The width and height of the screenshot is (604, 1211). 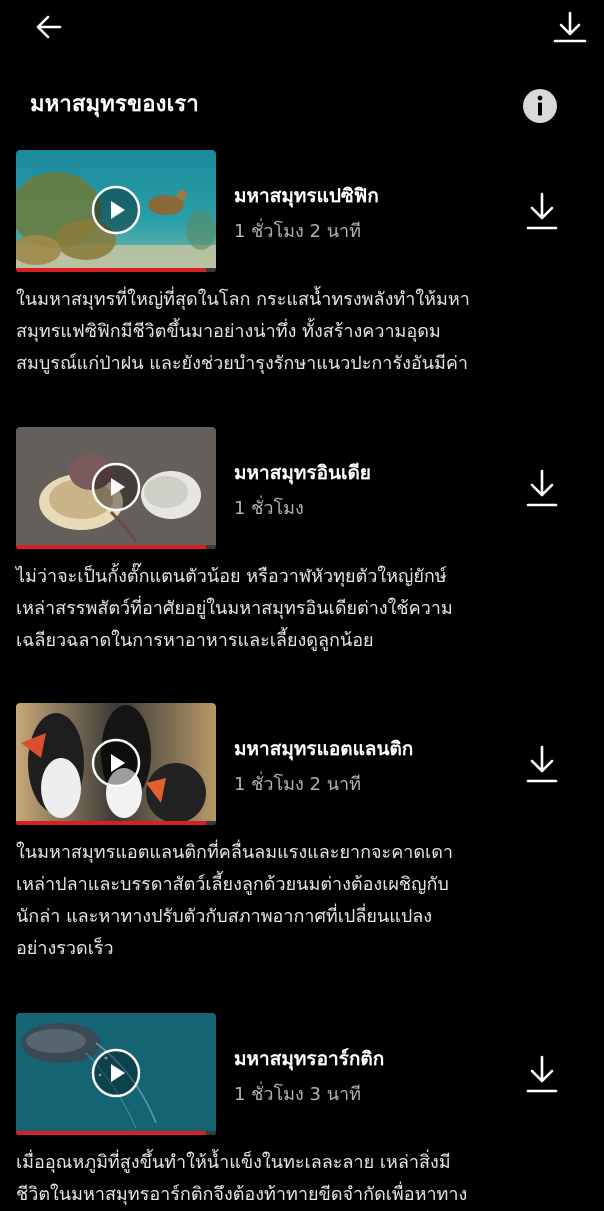 I want to click on download-all-button, so click(x=570, y=28).